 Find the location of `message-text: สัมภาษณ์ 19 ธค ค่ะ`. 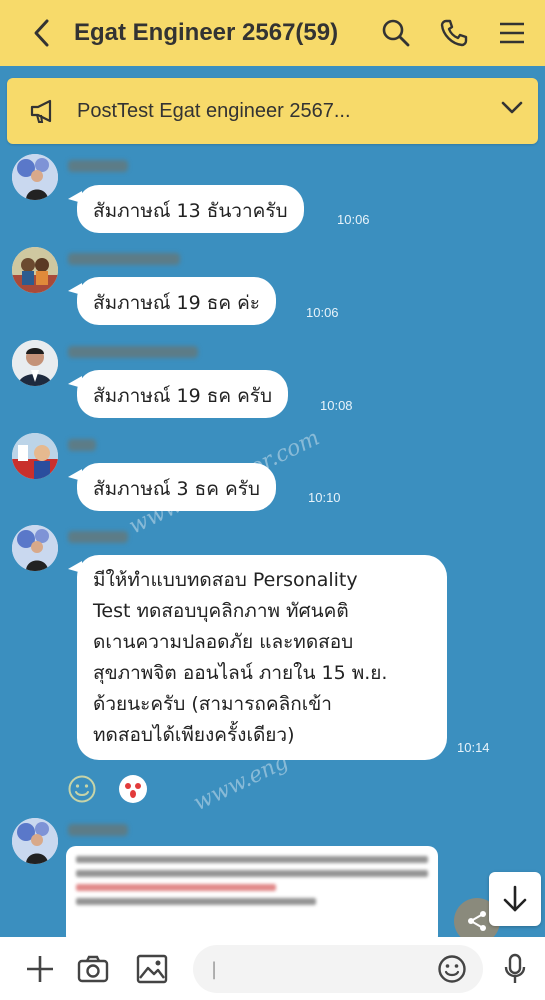

message-text: สัมภาษณ์ 19 ธค ค่ะ is located at coordinates (176, 303).